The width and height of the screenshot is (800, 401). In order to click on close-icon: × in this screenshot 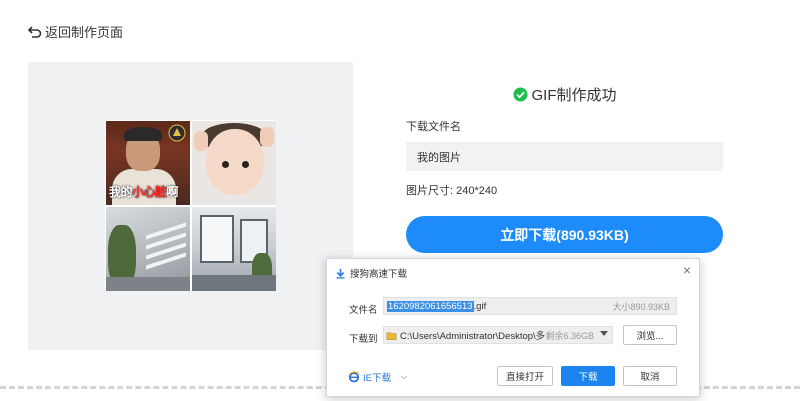, I will do `click(687, 270)`.